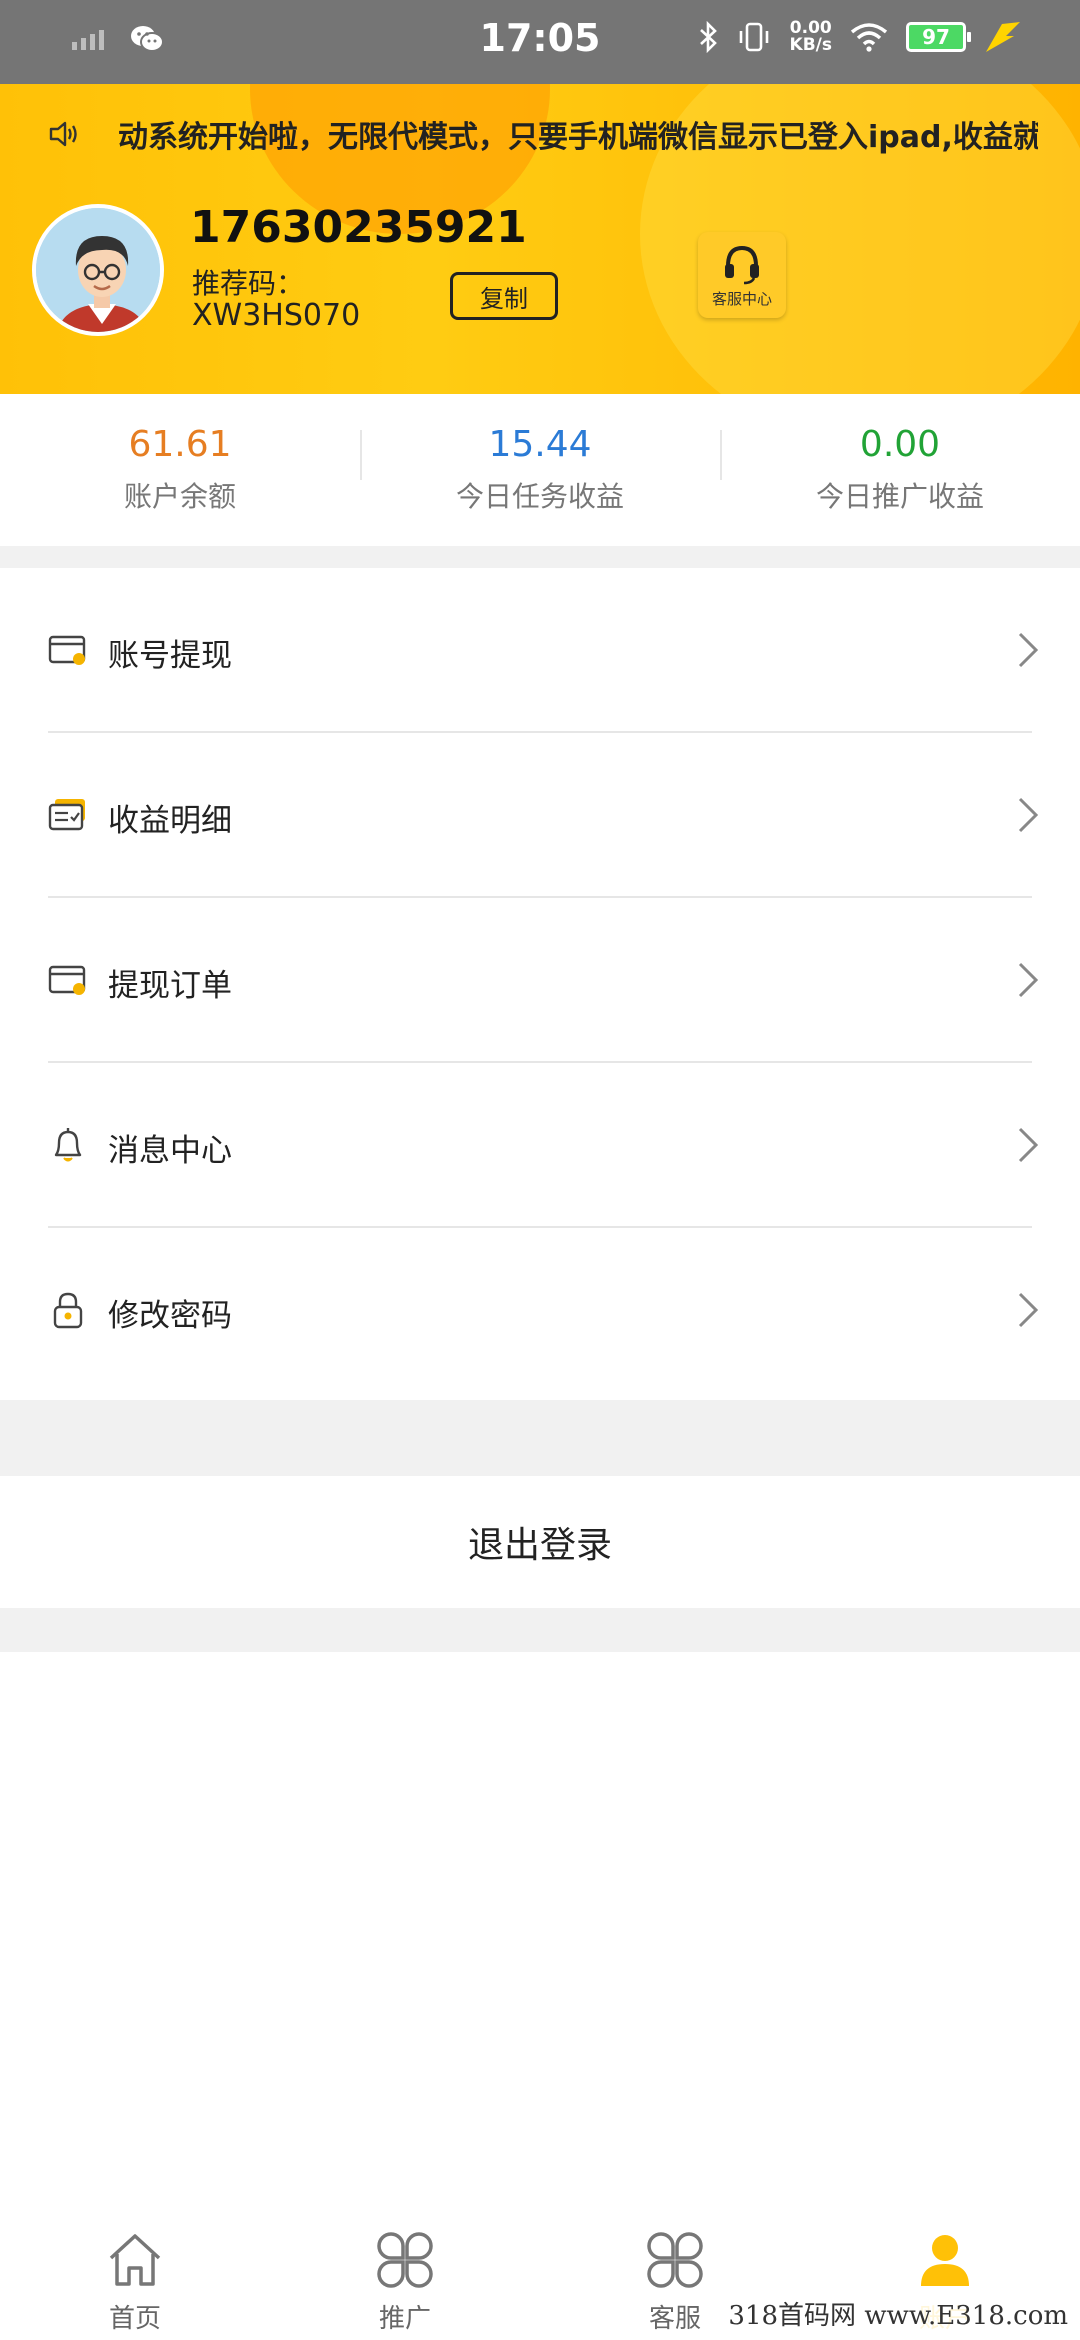 This screenshot has width=1080, height=2340. Describe the element at coordinates (1003, 37) in the screenshot. I see `charging-icon` at that location.